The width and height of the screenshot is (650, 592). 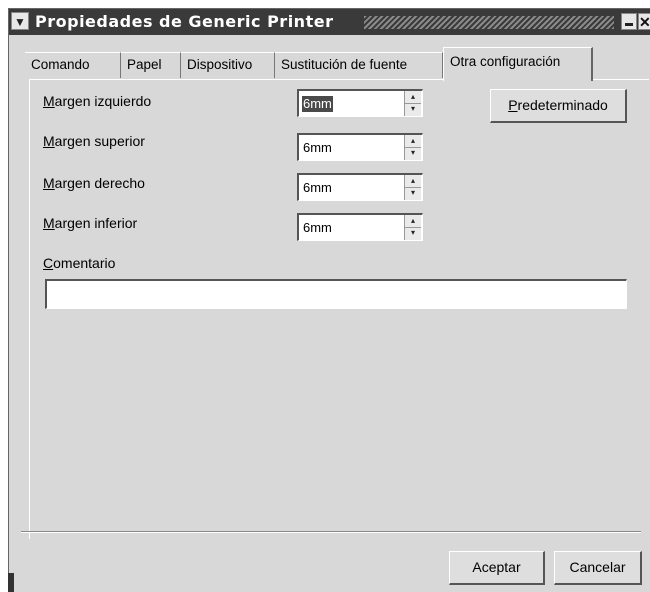 I want to click on chevron-down-icon: ▼, so click(x=20, y=22).